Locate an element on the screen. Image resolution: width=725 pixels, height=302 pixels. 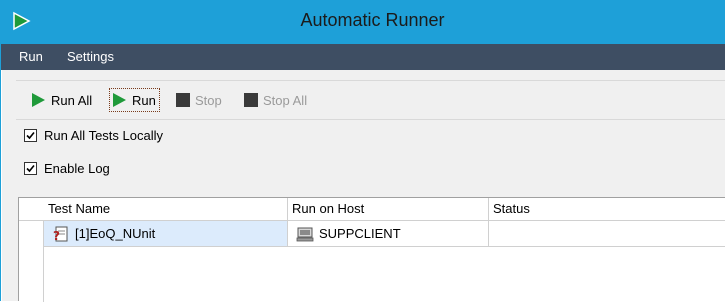
toolbar: Run All Run Stop Stop All is located at coordinates (370, 100).